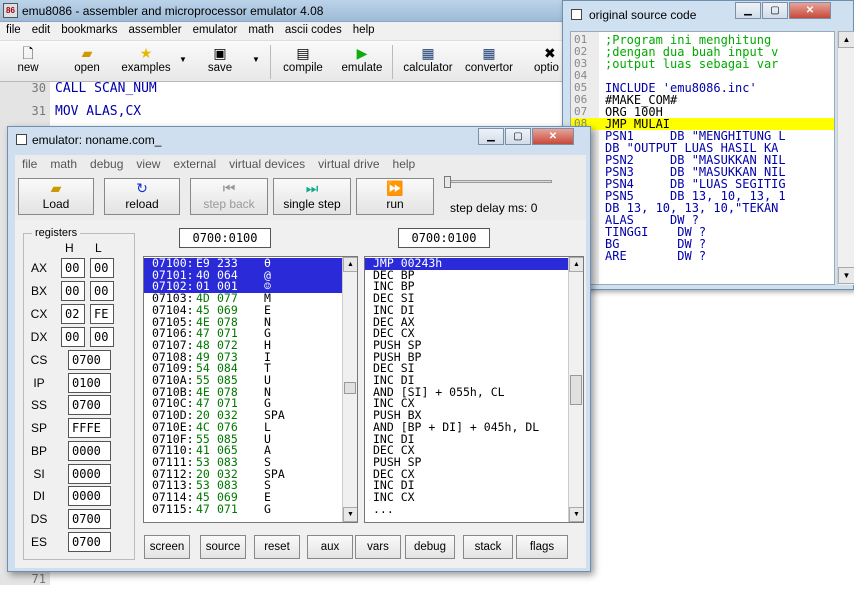 The image size is (854, 590). Describe the element at coordinates (146, 61) in the screenshot. I see `examples-button: ★ examples` at that location.